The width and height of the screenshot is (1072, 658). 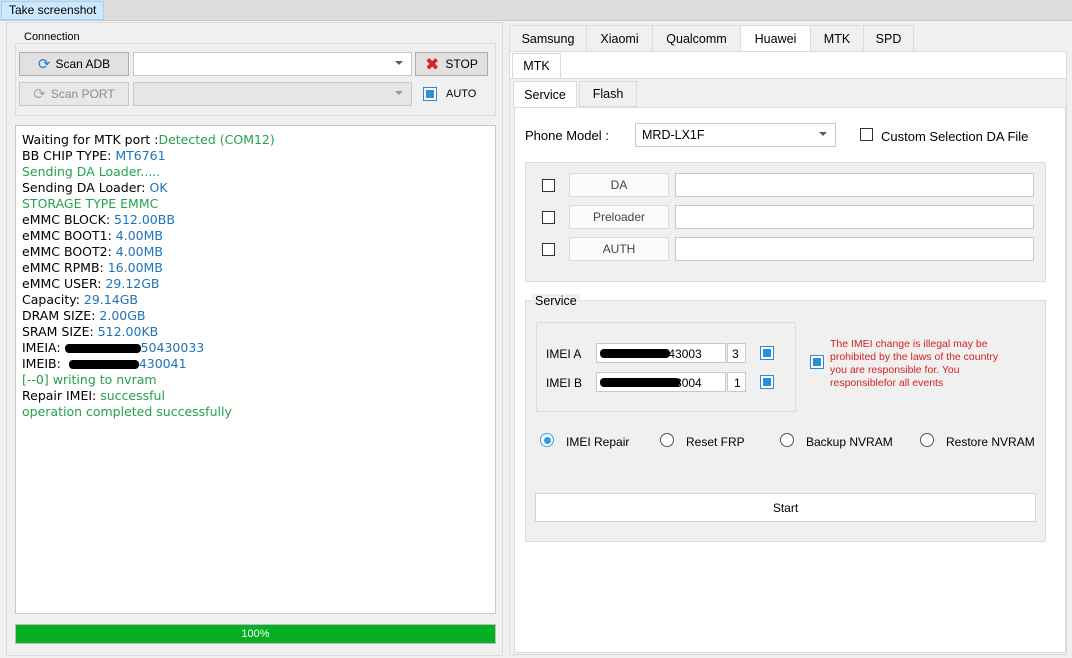 What do you see at coordinates (619, 185) in the screenshot?
I see `da-browse-button: DA` at bounding box center [619, 185].